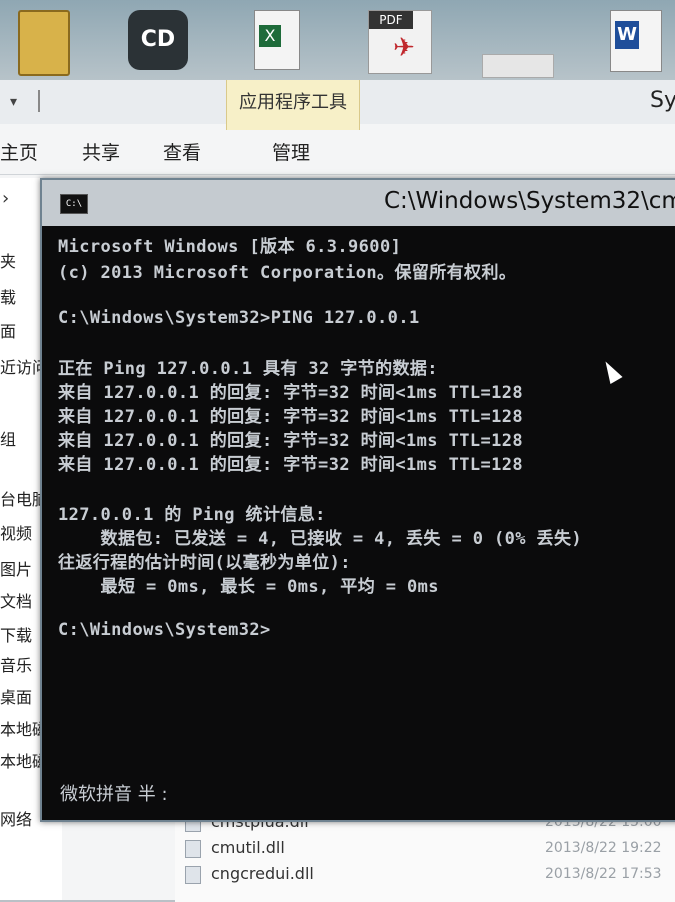 This screenshot has width=675, height=902. Describe the element at coordinates (248, 847) in the screenshot. I see `file-name: cmutil.dll` at that location.